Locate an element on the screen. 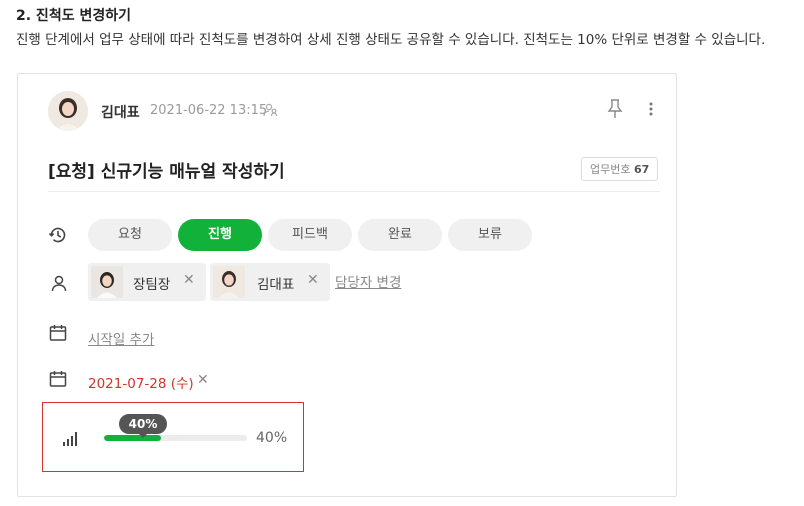 The height and width of the screenshot is (506, 804). status-option-complete: 완료 is located at coordinates (400, 235).